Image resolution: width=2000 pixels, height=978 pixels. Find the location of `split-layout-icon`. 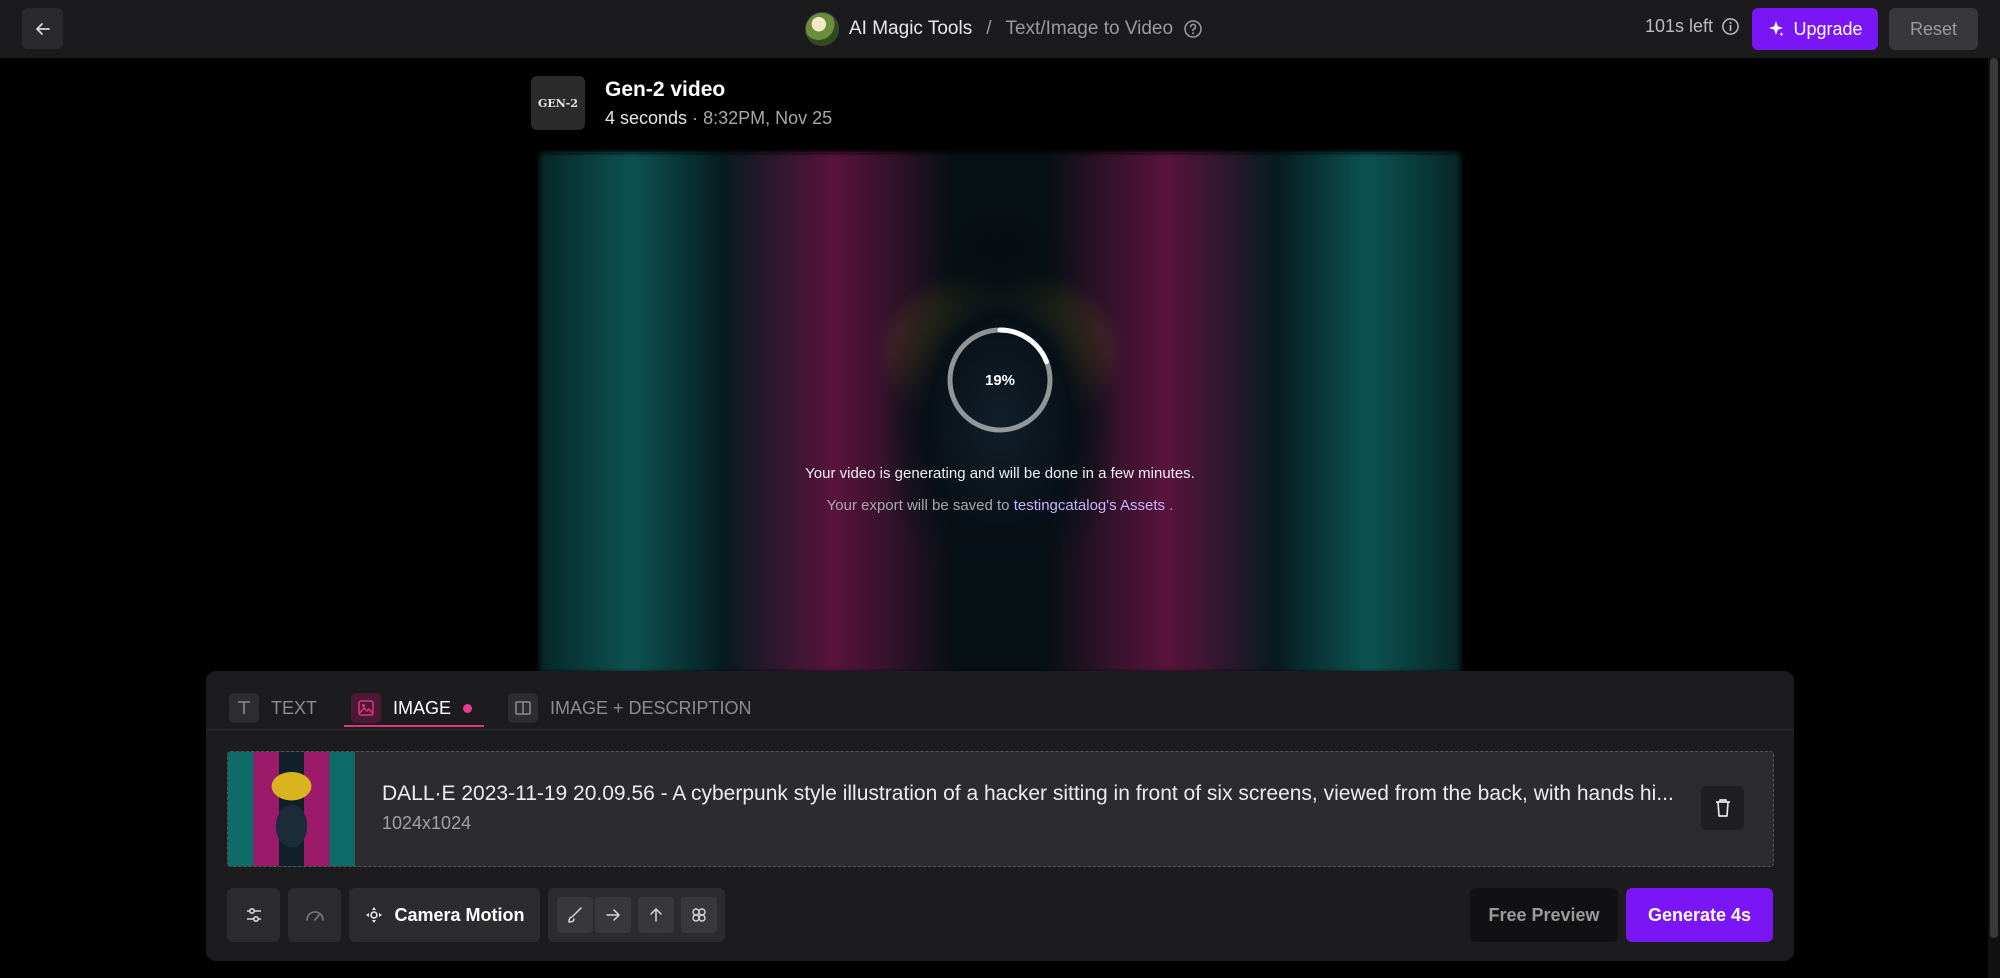

split-layout-icon is located at coordinates (523, 708).